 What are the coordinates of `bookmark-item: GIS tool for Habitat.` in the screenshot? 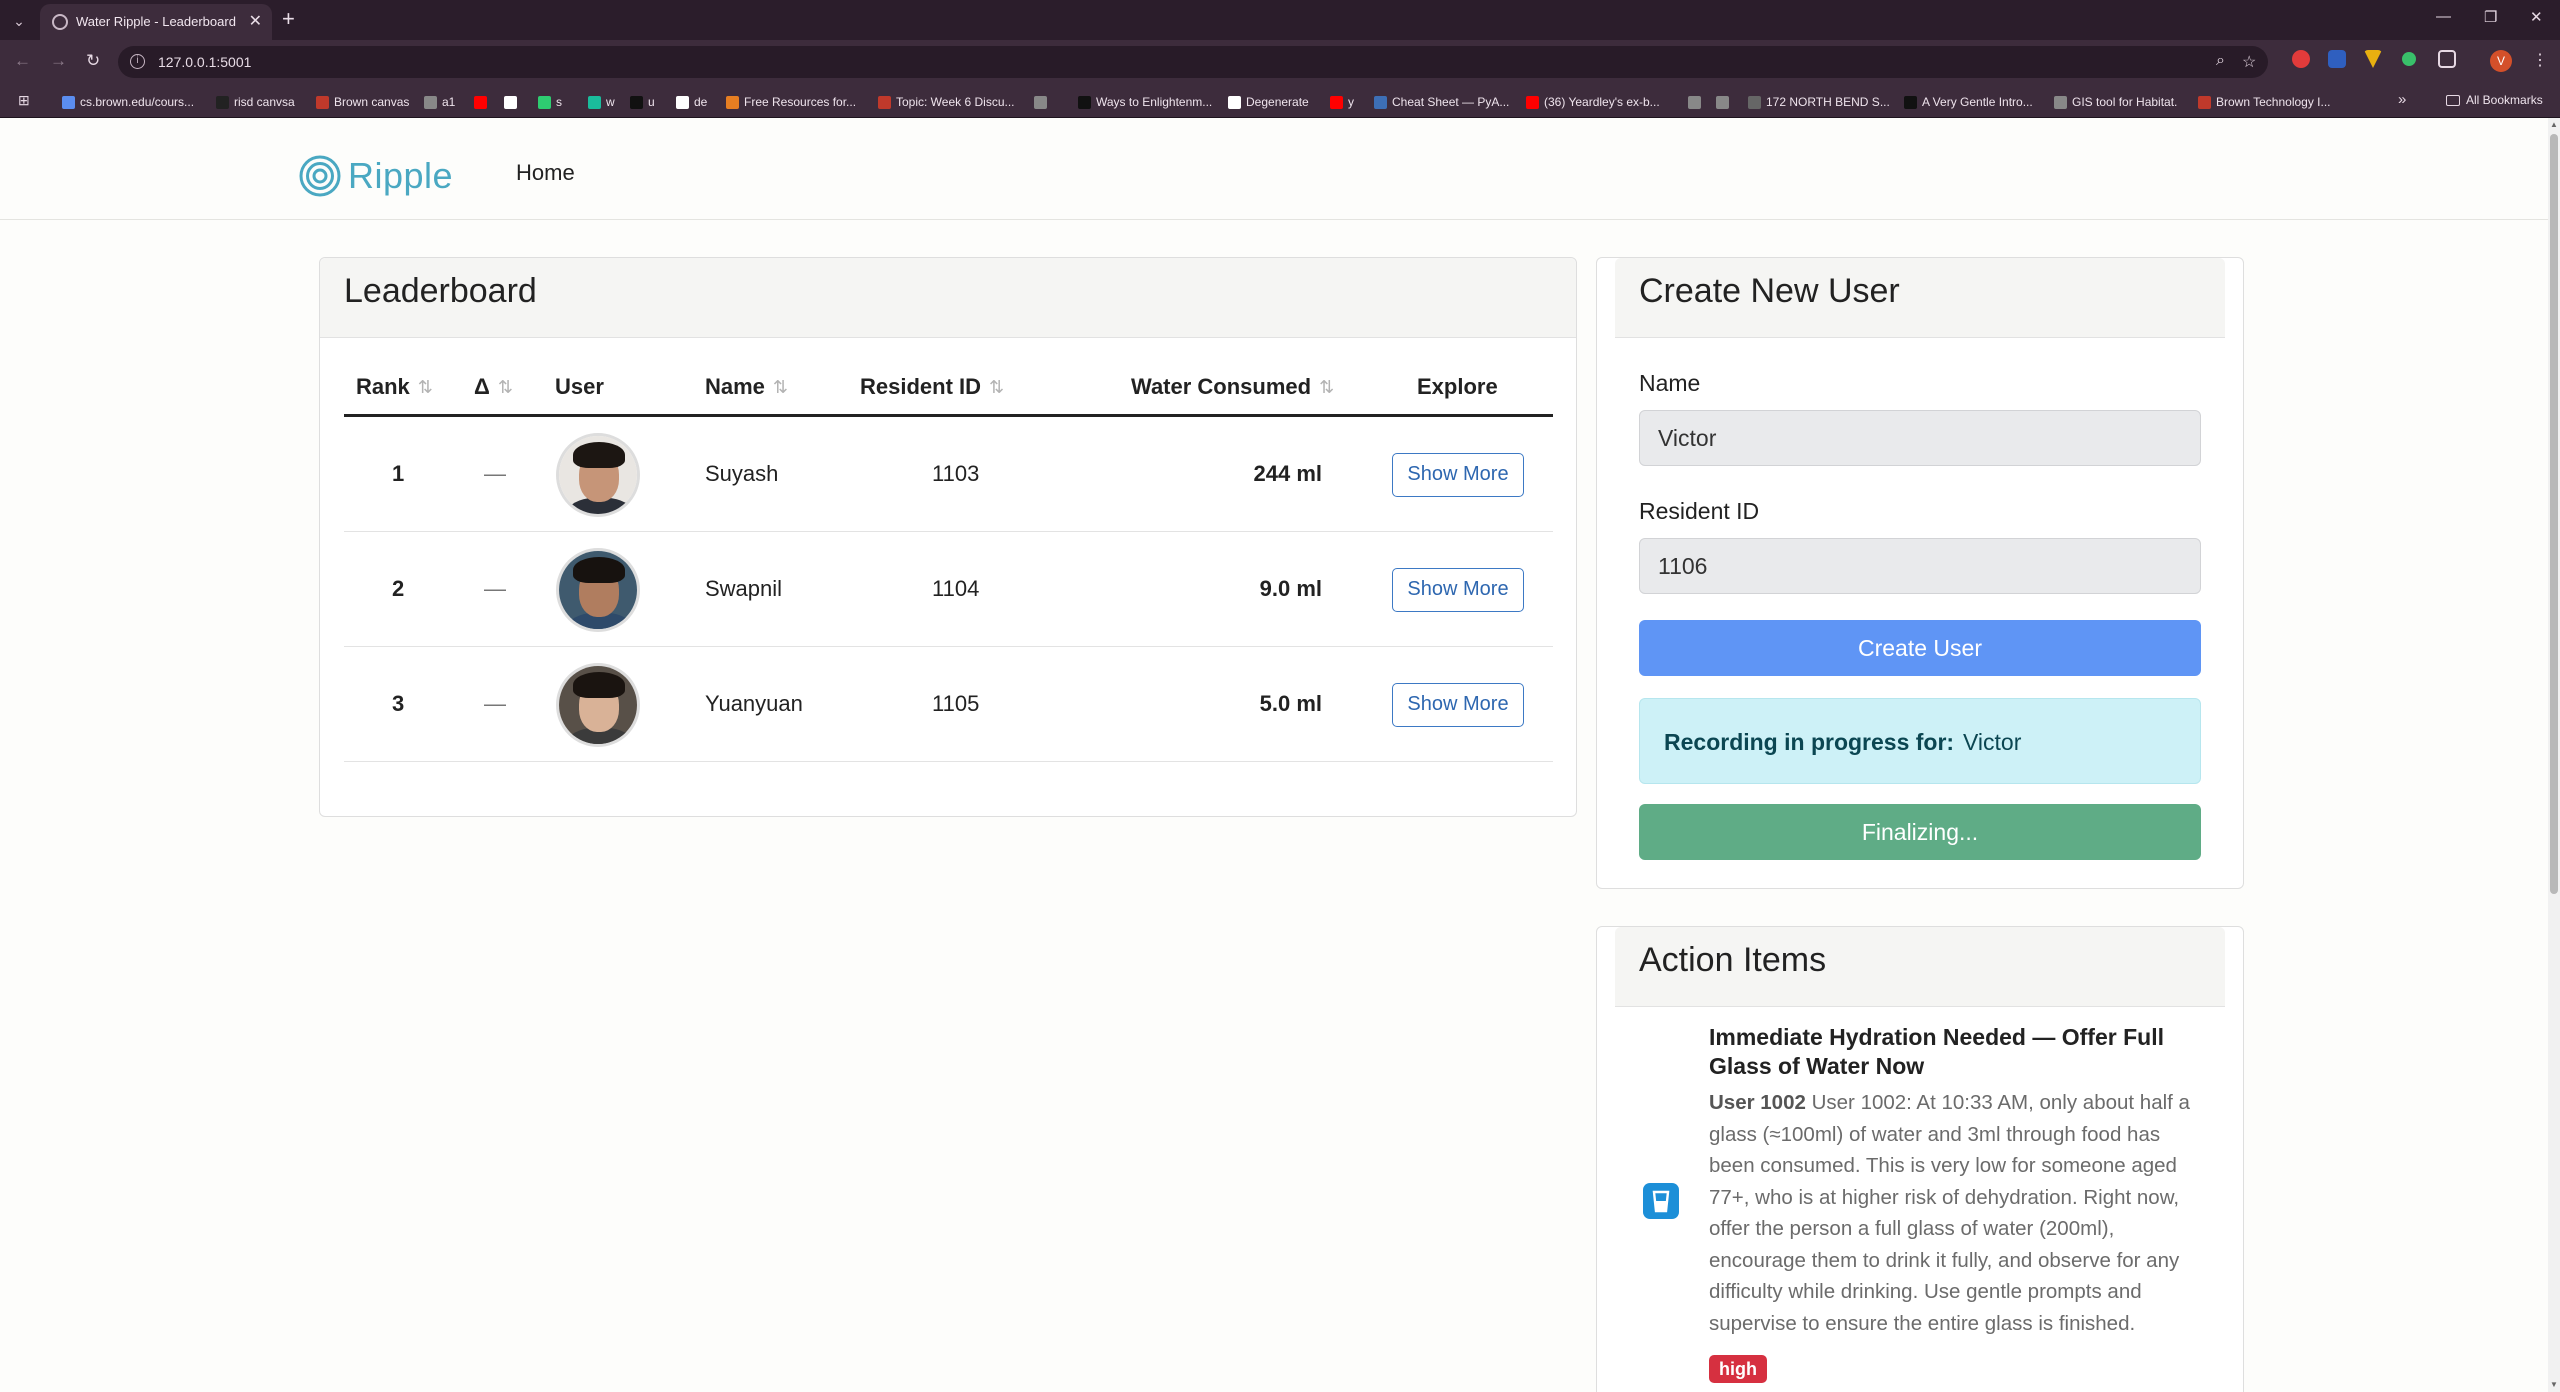 It's located at (2115, 102).